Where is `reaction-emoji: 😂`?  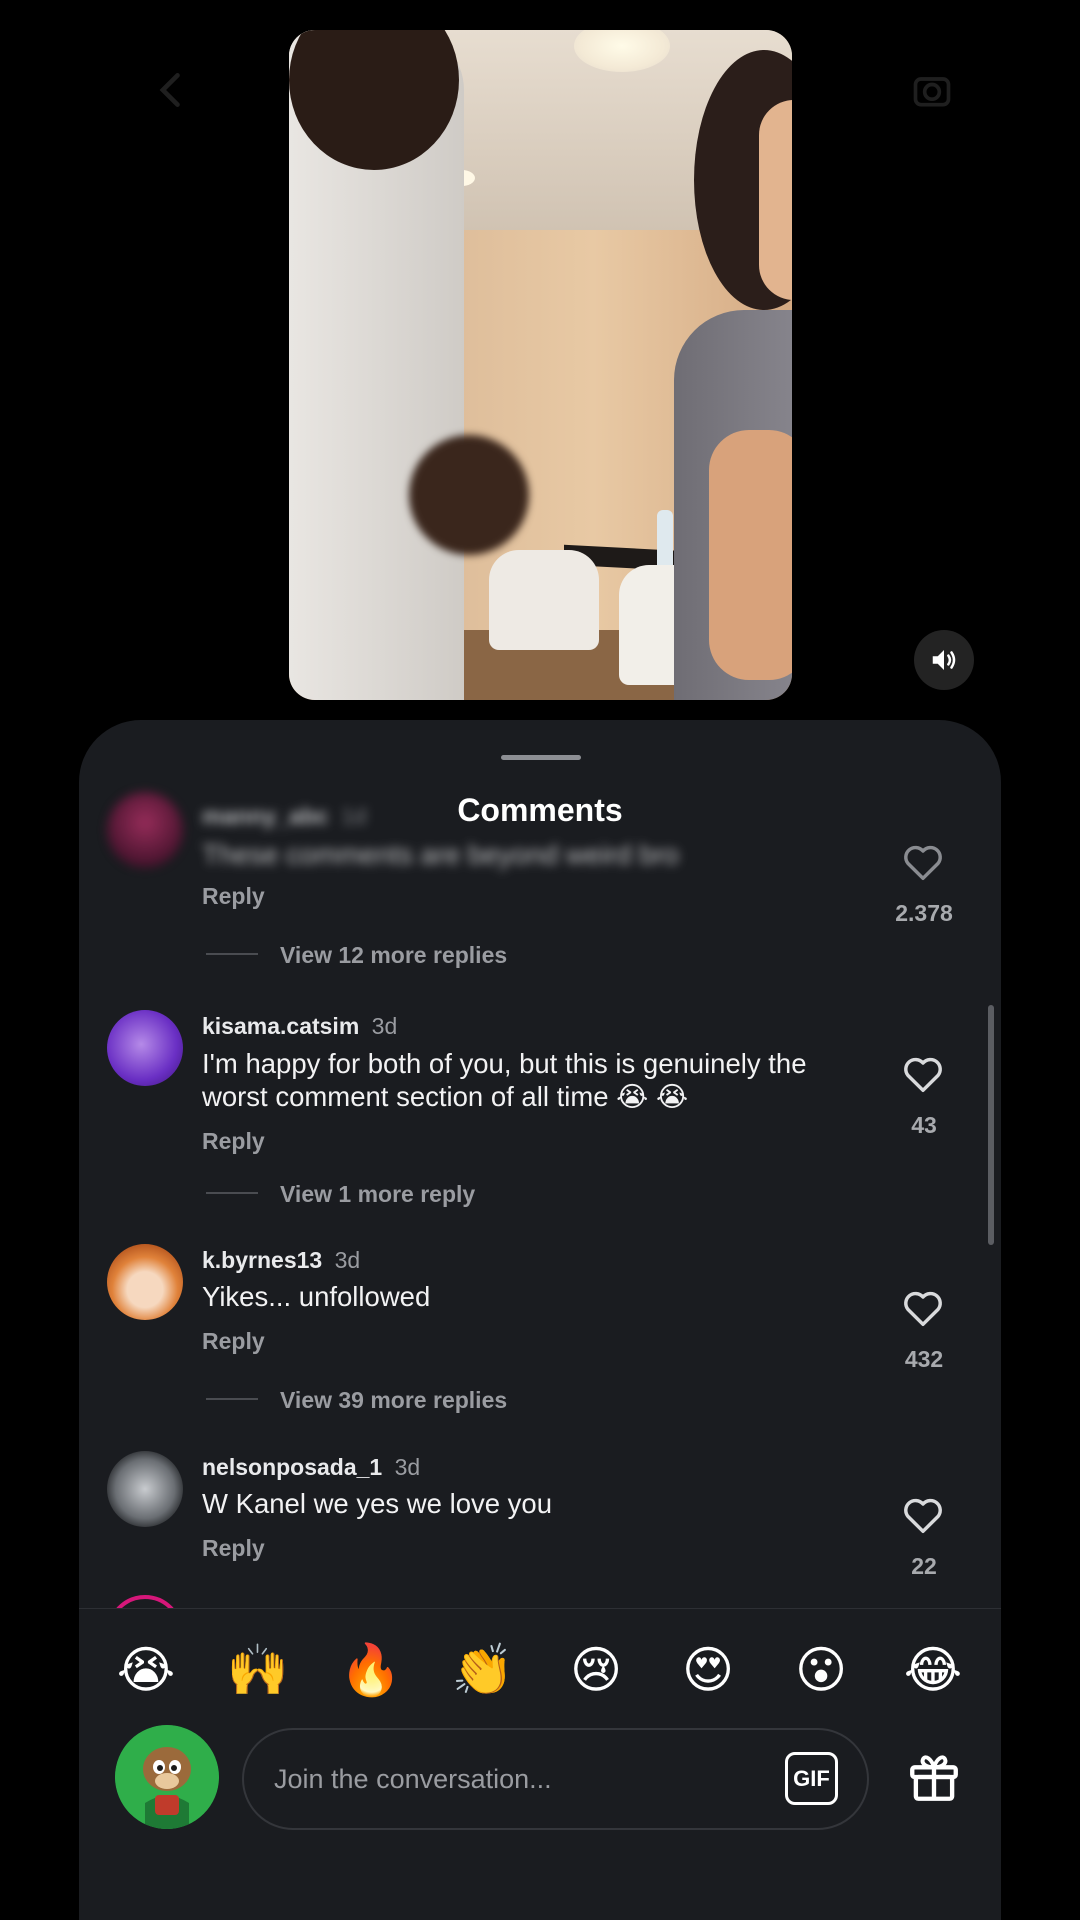 reaction-emoji: 😂 is located at coordinates (933, 1670).